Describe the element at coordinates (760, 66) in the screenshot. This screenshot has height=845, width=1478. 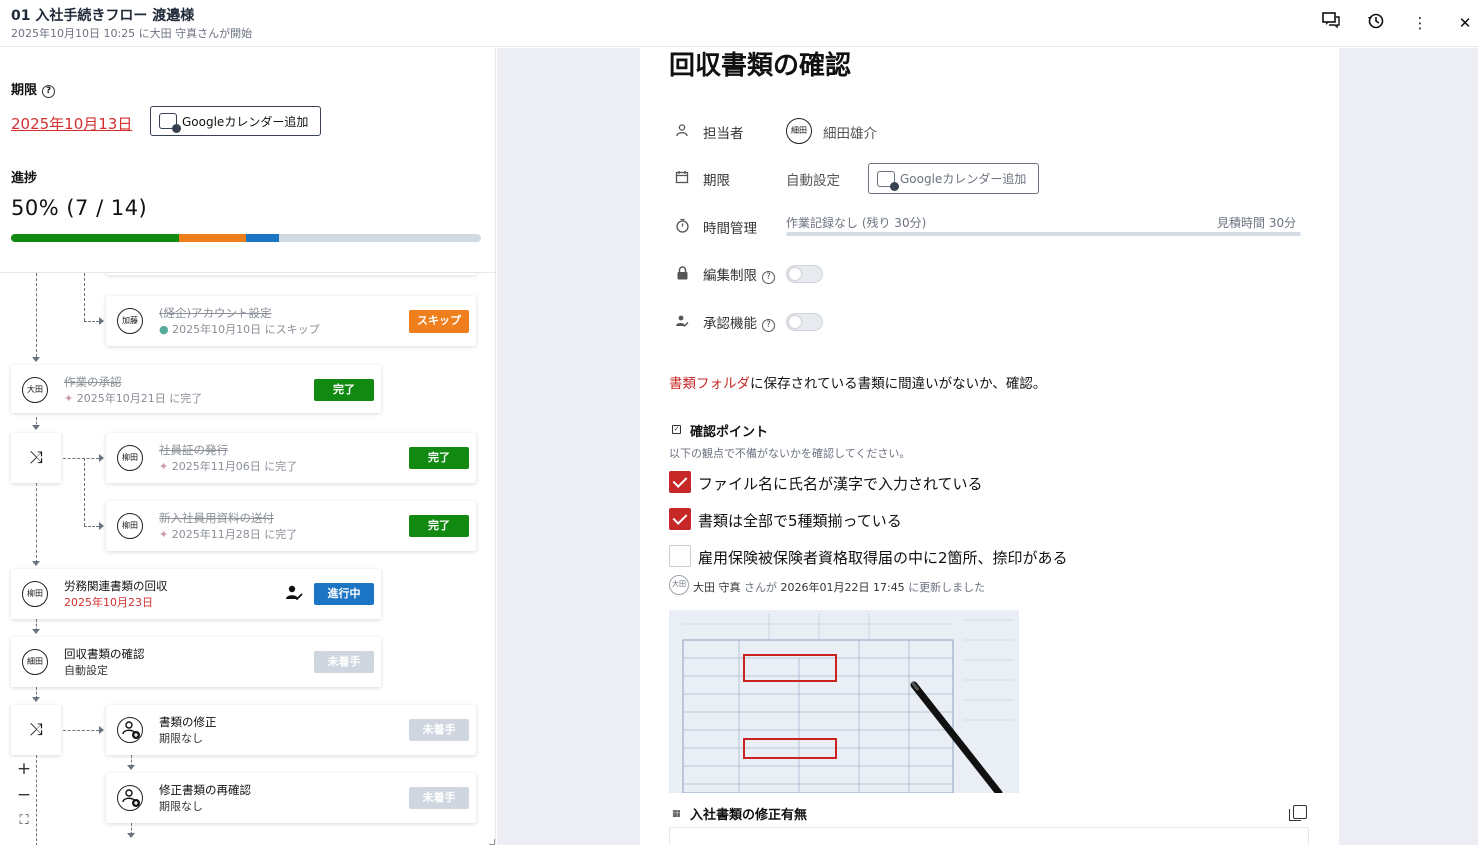
I see `task-detail-title: 回収書類の確認` at that location.